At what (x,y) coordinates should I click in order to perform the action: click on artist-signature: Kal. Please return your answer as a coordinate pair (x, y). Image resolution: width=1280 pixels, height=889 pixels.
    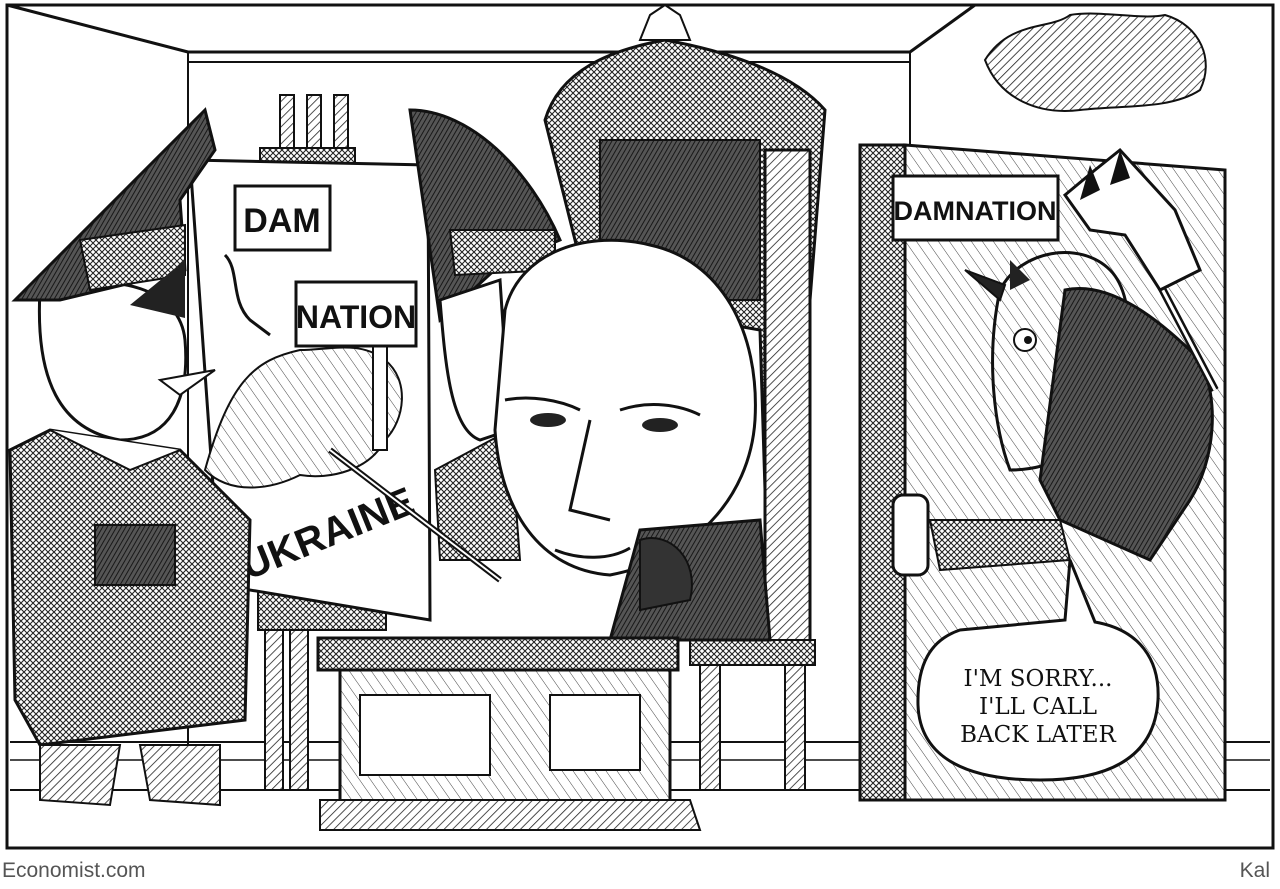
    Looking at the image, I should click on (1254, 870).